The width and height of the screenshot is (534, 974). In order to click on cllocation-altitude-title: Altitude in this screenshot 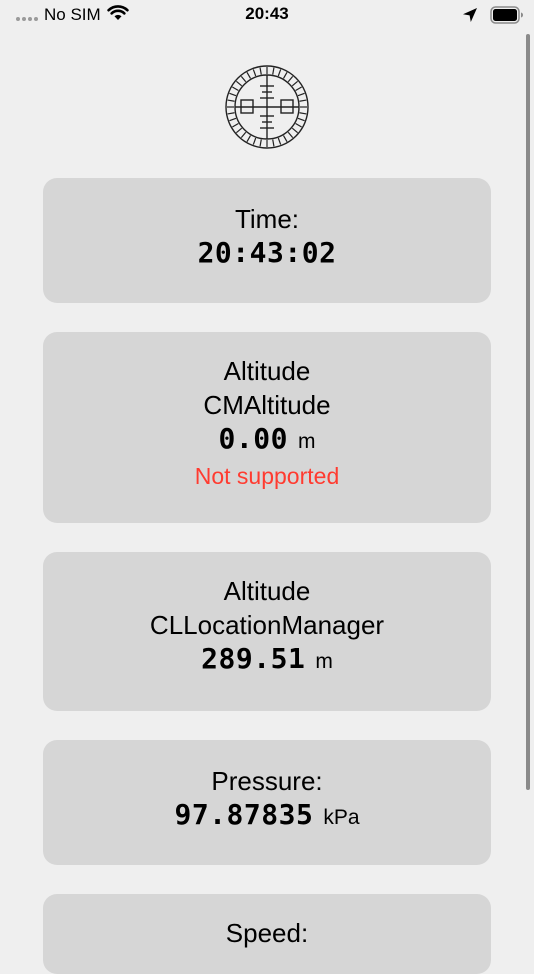, I will do `click(267, 591)`.